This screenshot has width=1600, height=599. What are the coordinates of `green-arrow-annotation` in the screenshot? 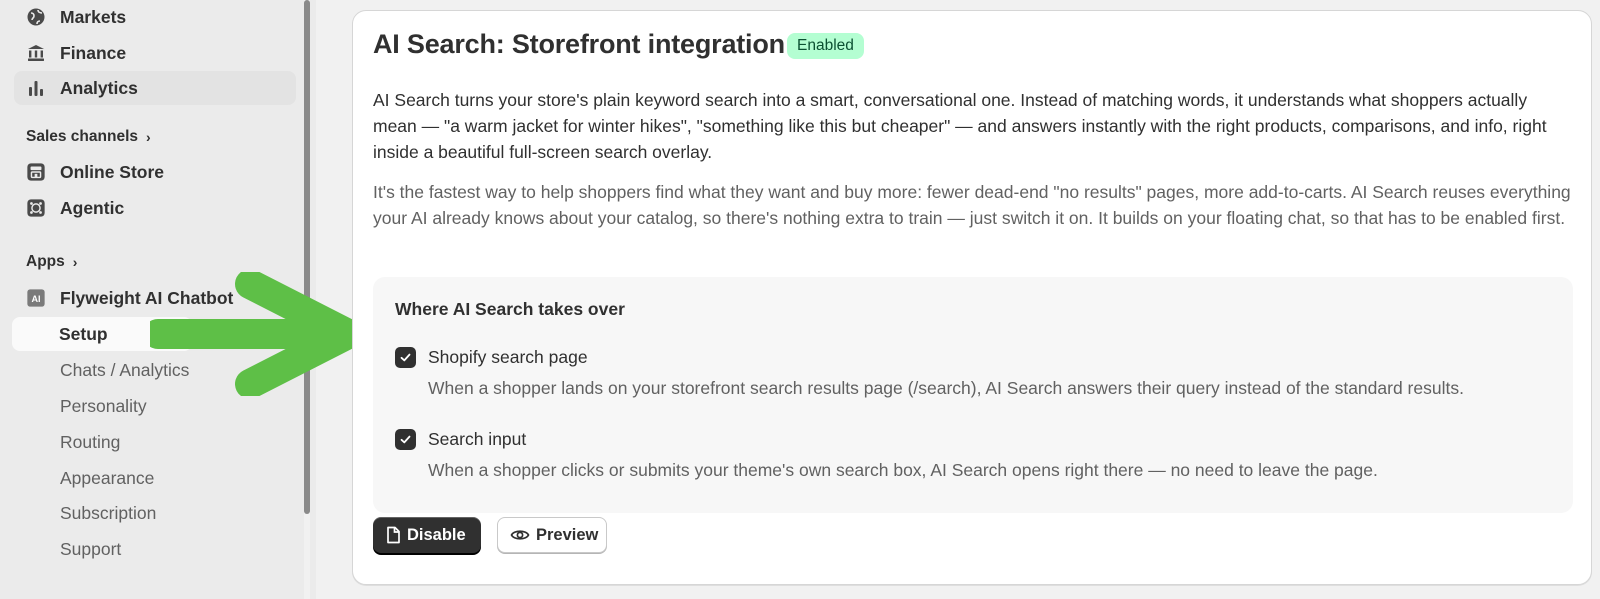 It's located at (256, 334).